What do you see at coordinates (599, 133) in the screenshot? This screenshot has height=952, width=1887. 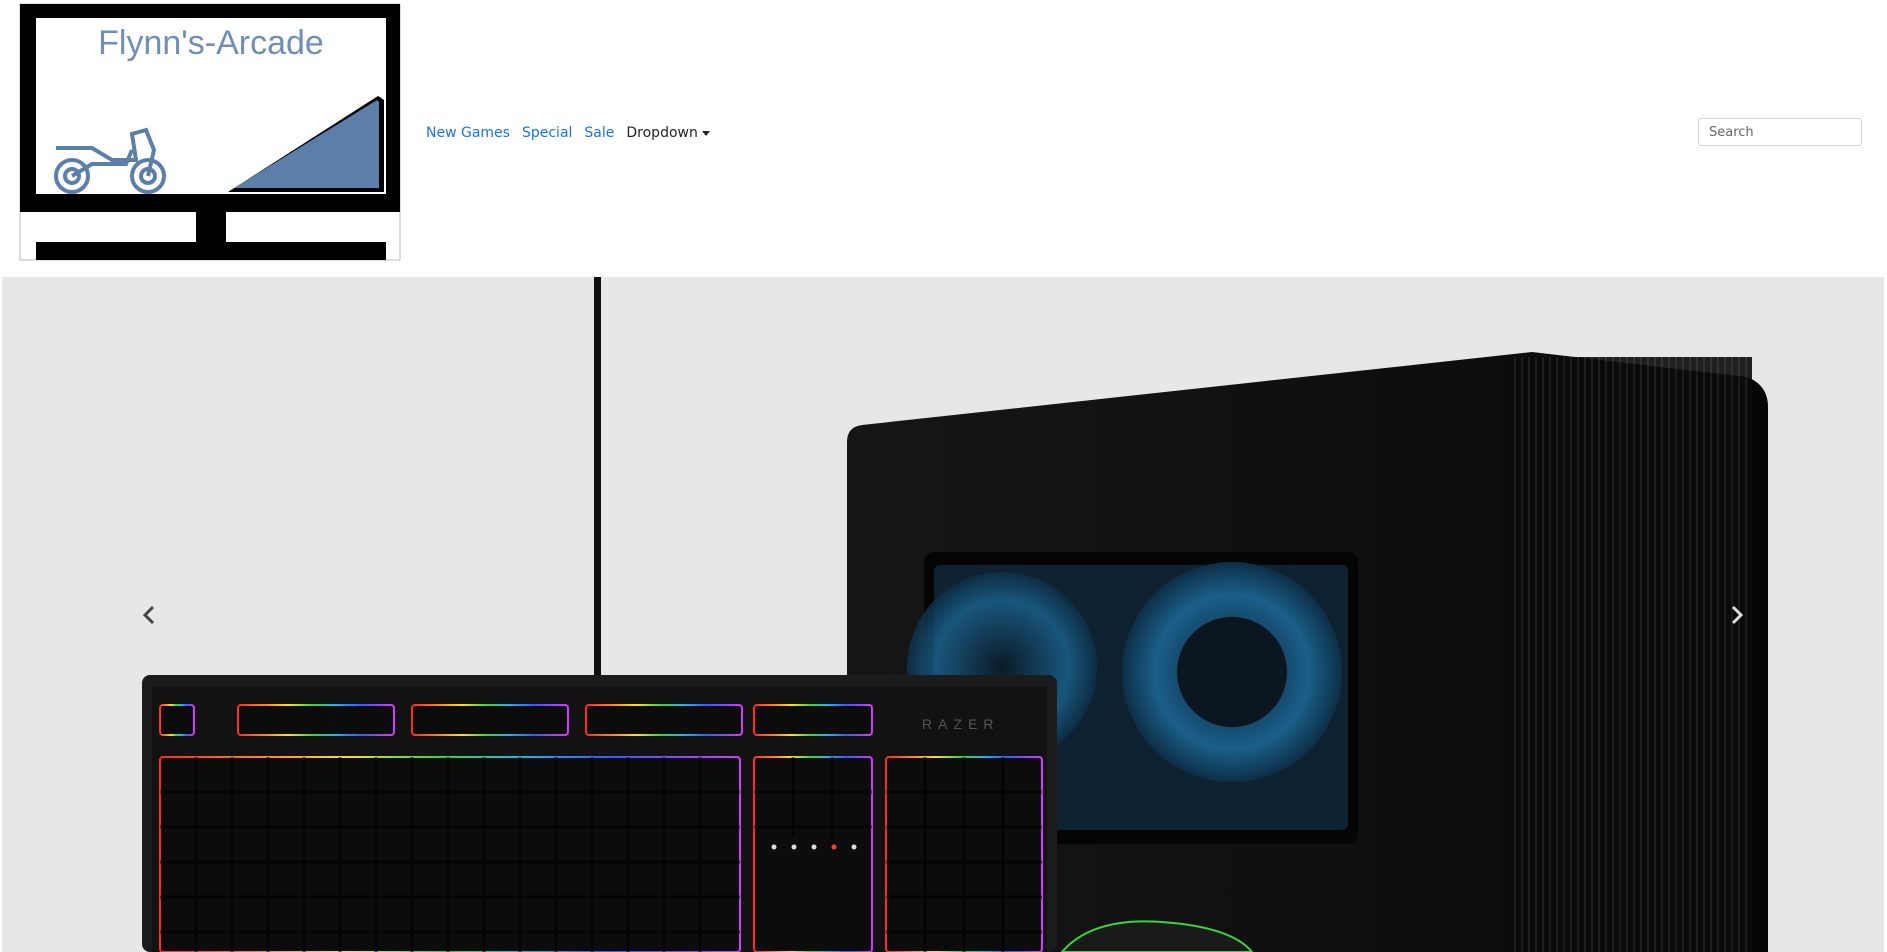 I see `nav-item-sale: Sale` at bounding box center [599, 133].